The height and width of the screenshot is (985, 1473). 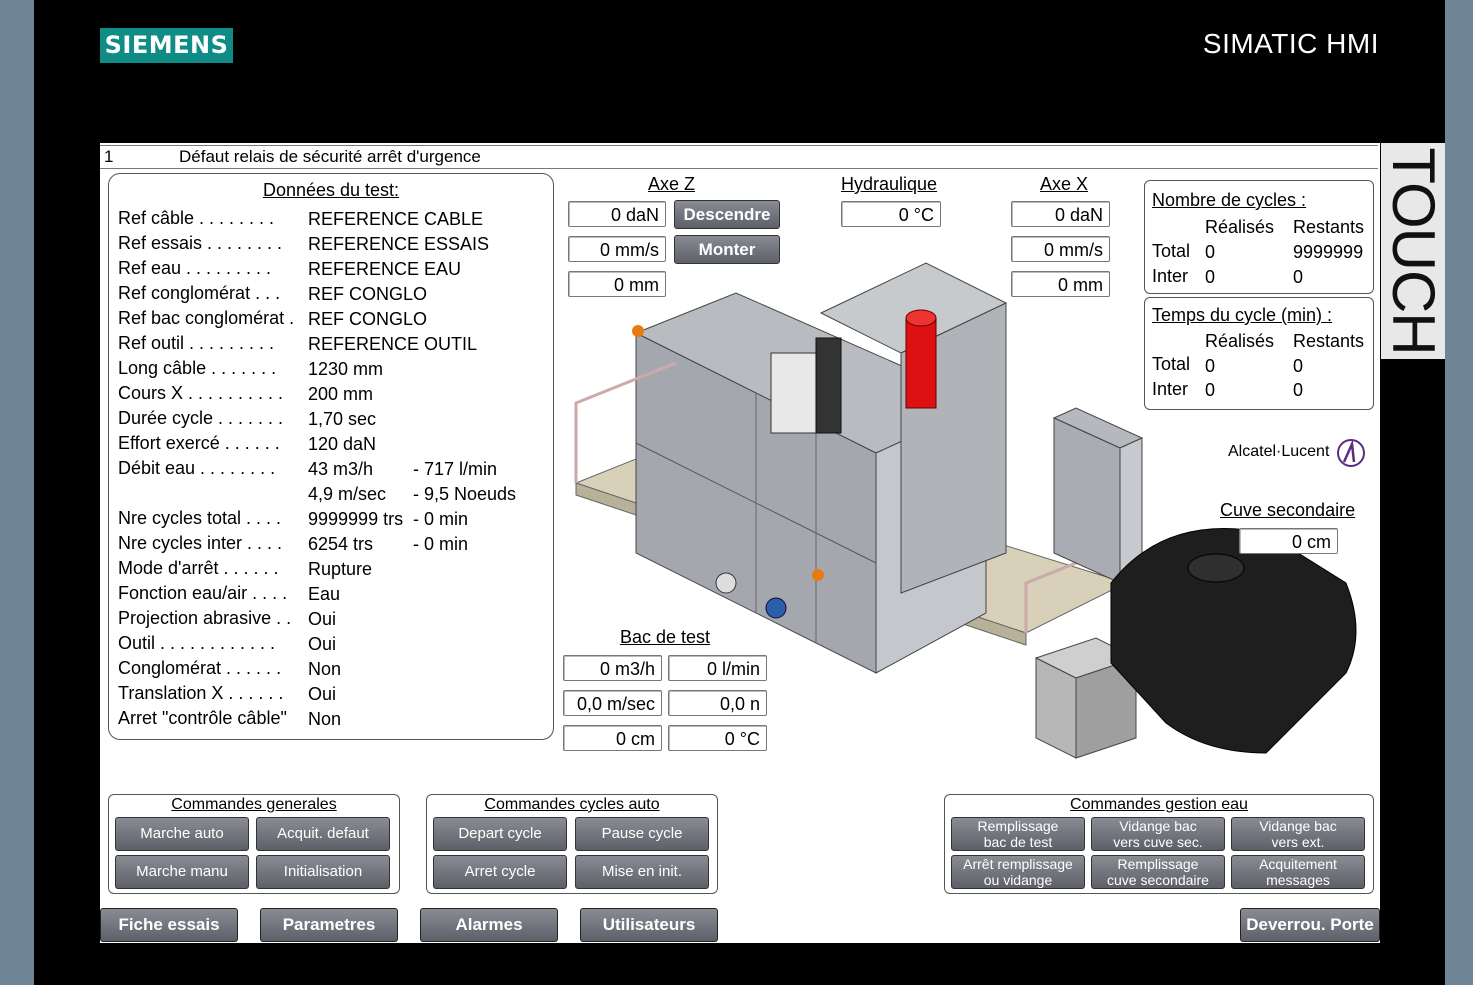 What do you see at coordinates (201, 693) in the screenshot?
I see `test-data-label: Translation X . . . . . .` at bounding box center [201, 693].